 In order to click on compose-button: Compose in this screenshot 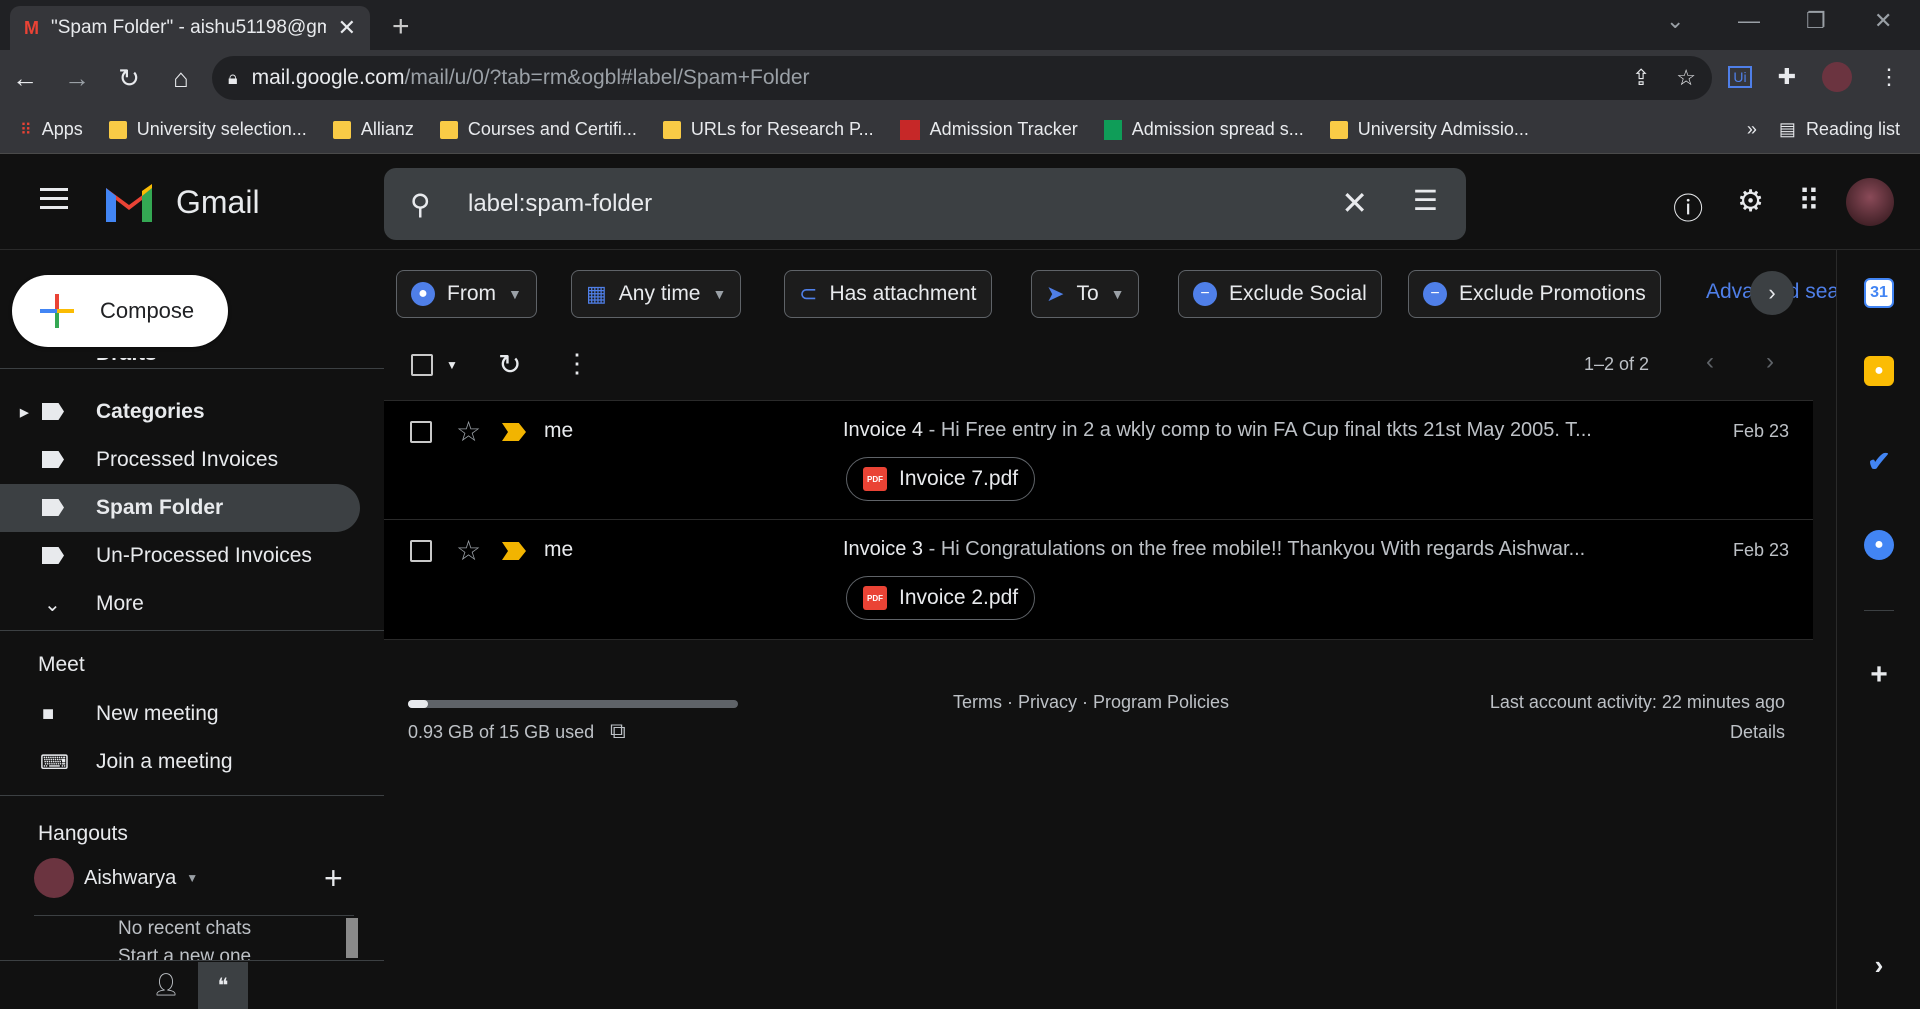, I will do `click(120, 311)`.